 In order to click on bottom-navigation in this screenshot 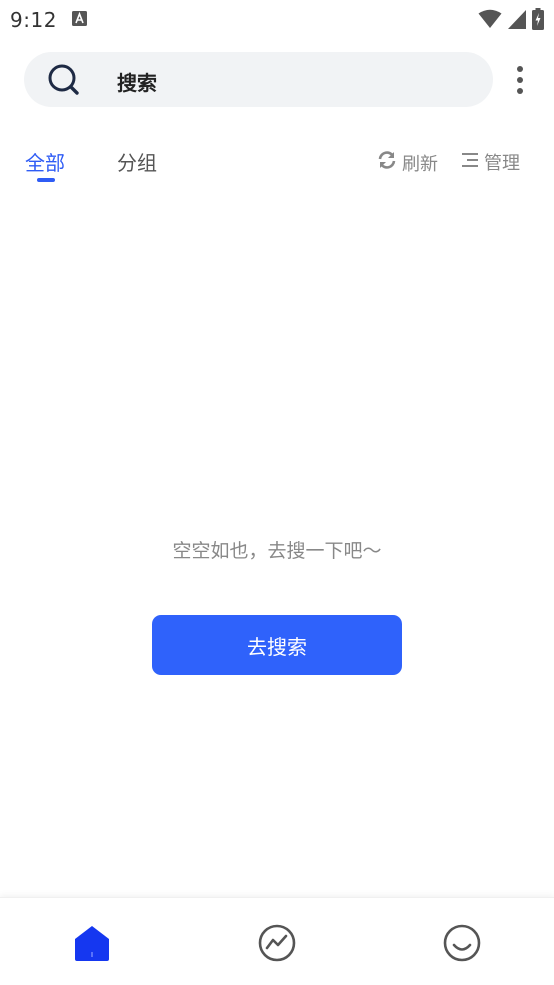, I will do `click(277, 941)`.